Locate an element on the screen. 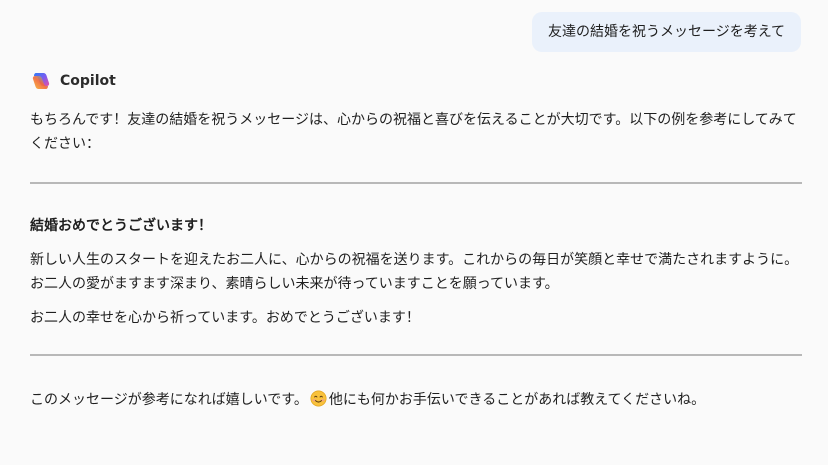 This screenshot has width=828, height=465. message-title: 結婚おめでとうございます！ is located at coordinates (121, 226).